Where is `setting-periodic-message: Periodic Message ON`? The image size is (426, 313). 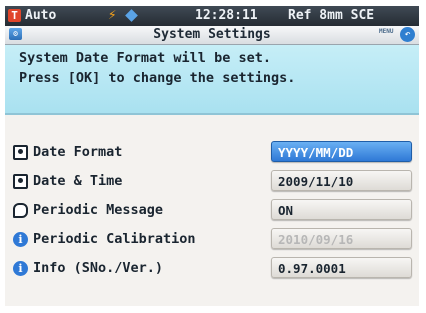 setting-periodic-message: Periodic Message ON is located at coordinates (212, 211).